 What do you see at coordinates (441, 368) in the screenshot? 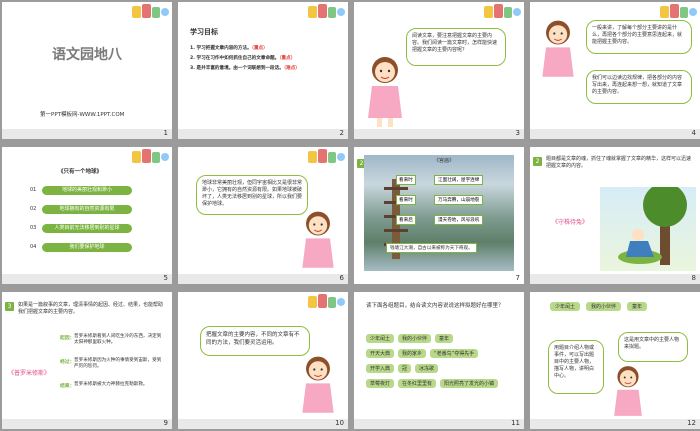
I see `title-row: 开学入典 冠 冰冻歌` at bounding box center [441, 368].